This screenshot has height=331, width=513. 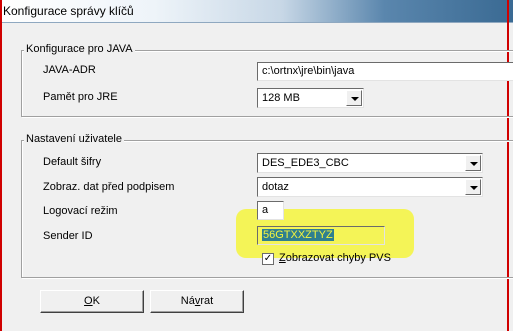 What do you see at coordinates (80, 211) in the screenshot?
I see `log-mode-label: Logovací režim` at bounding box center [80, 211].